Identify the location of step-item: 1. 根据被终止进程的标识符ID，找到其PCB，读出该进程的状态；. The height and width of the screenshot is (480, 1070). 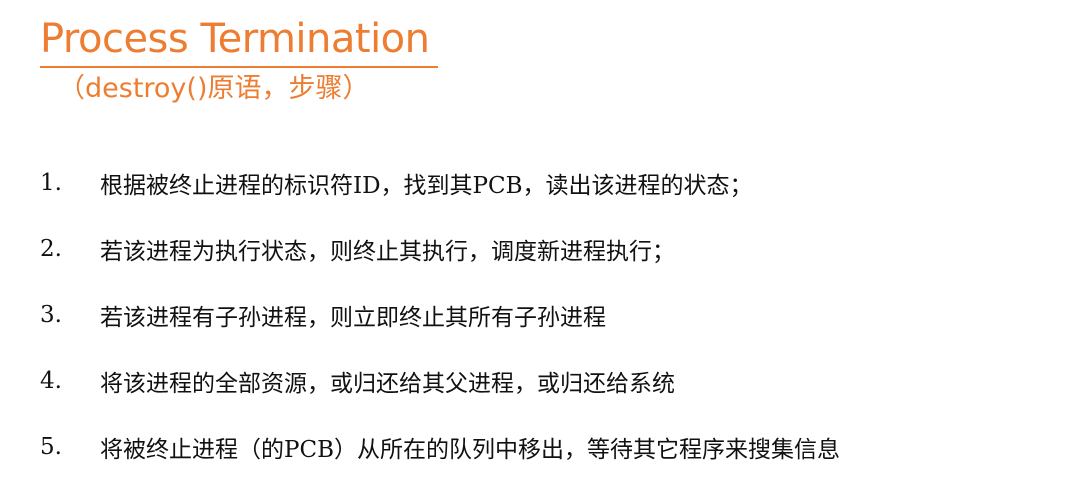
(440, 183).